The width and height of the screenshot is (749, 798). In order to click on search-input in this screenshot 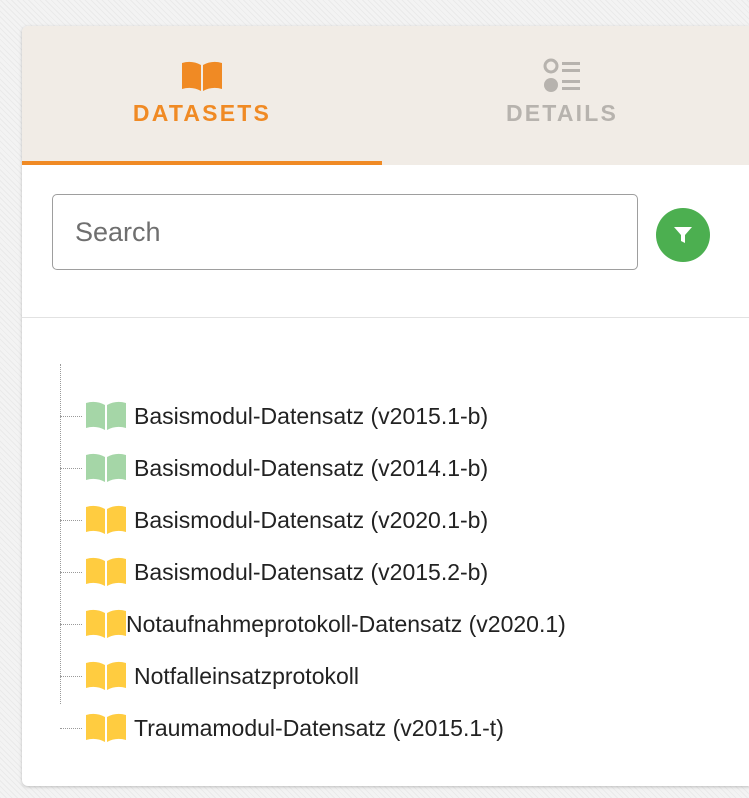, I will do `click(345, 232)`.